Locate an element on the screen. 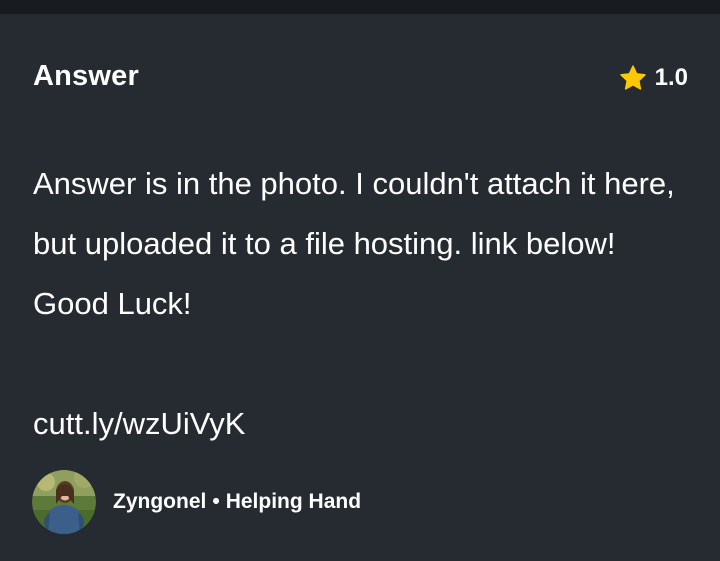  star-icon is located at coordinates (632, 77).